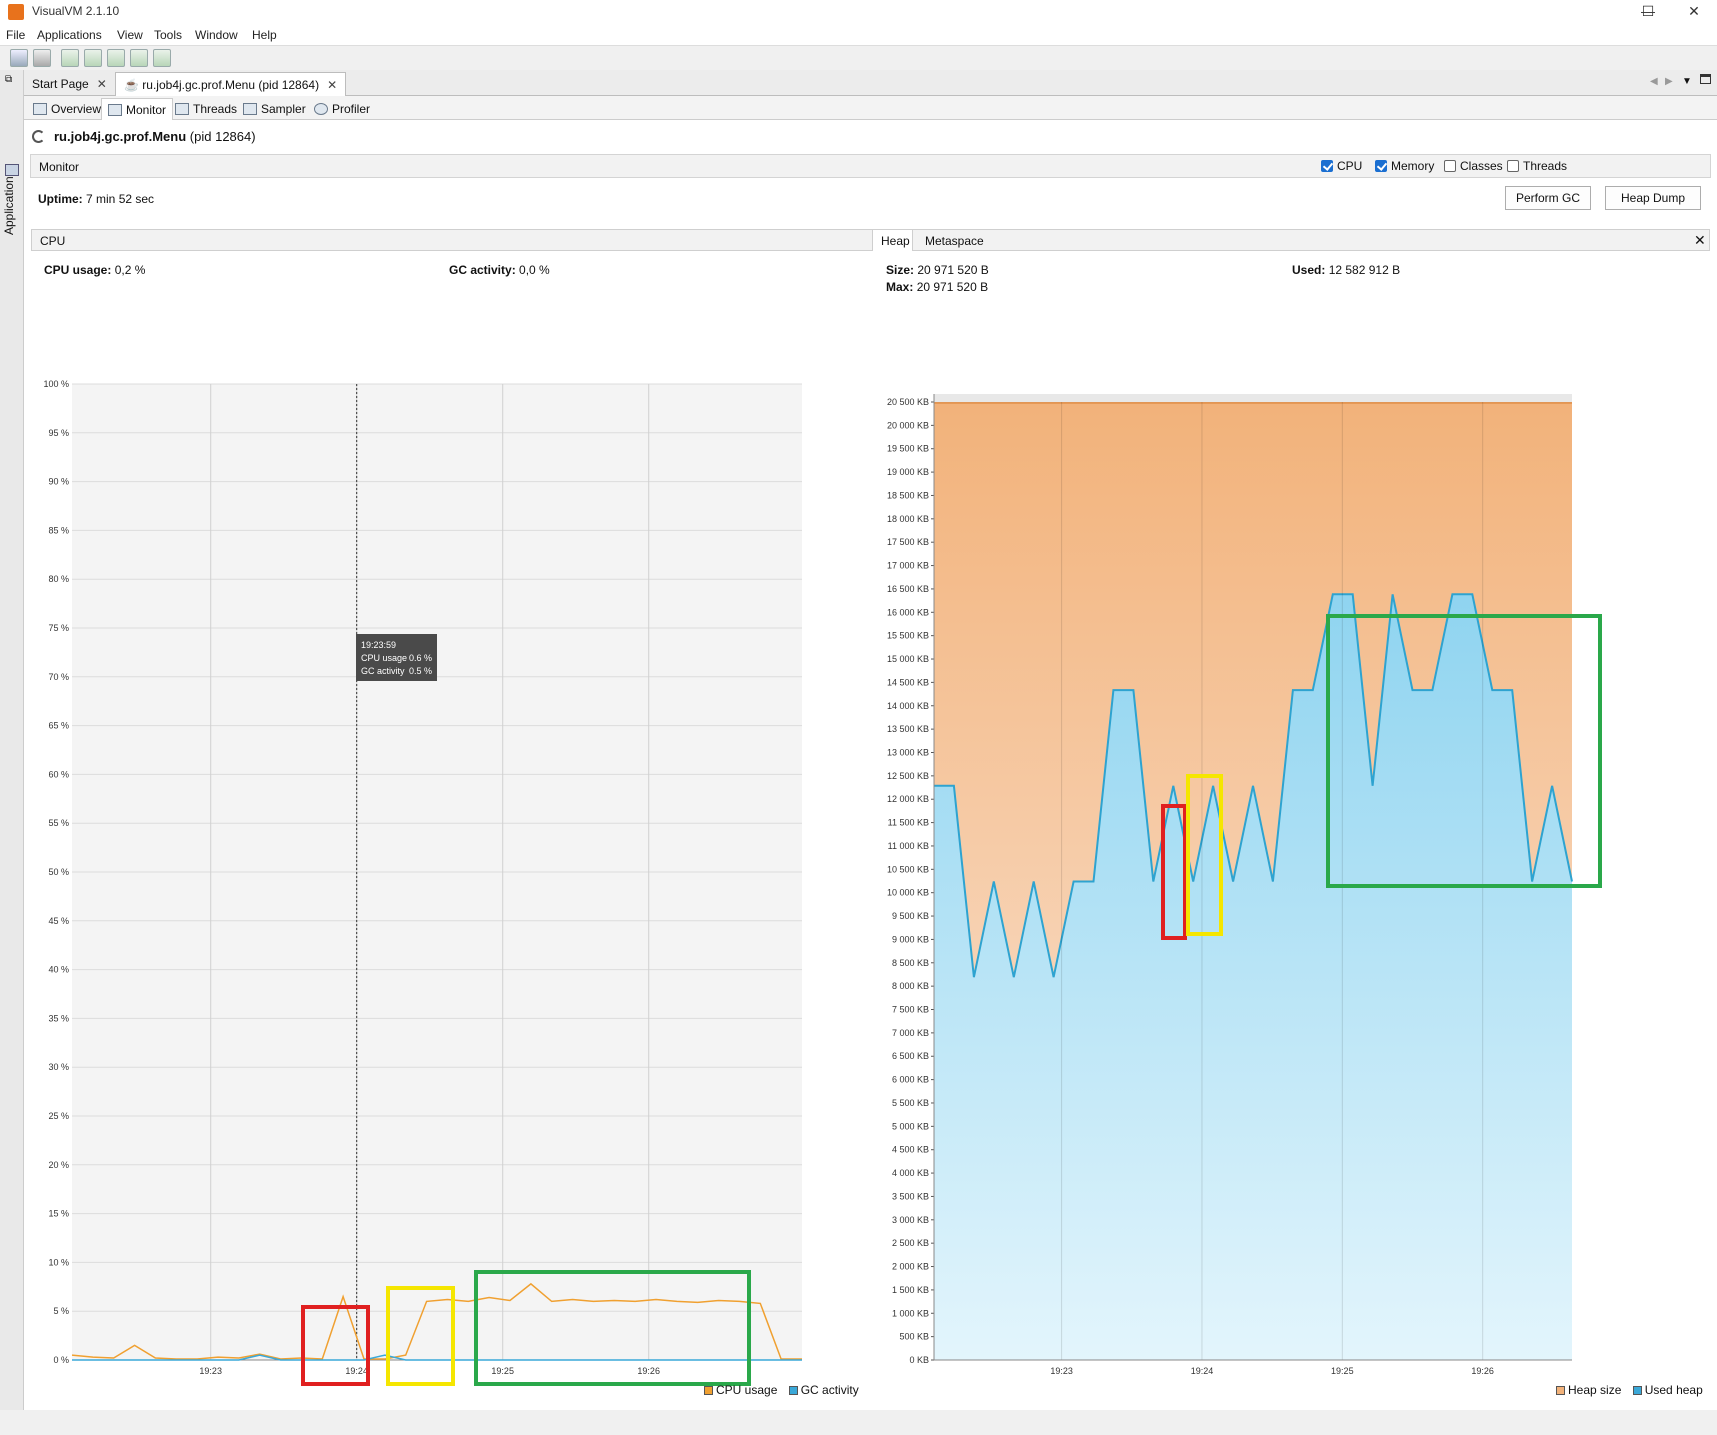  What do you see at coordinates (781, 1390) in the screenshot?
I see `cpu-legend: CPU usage GC activity` at bounding box center [781, 1390].